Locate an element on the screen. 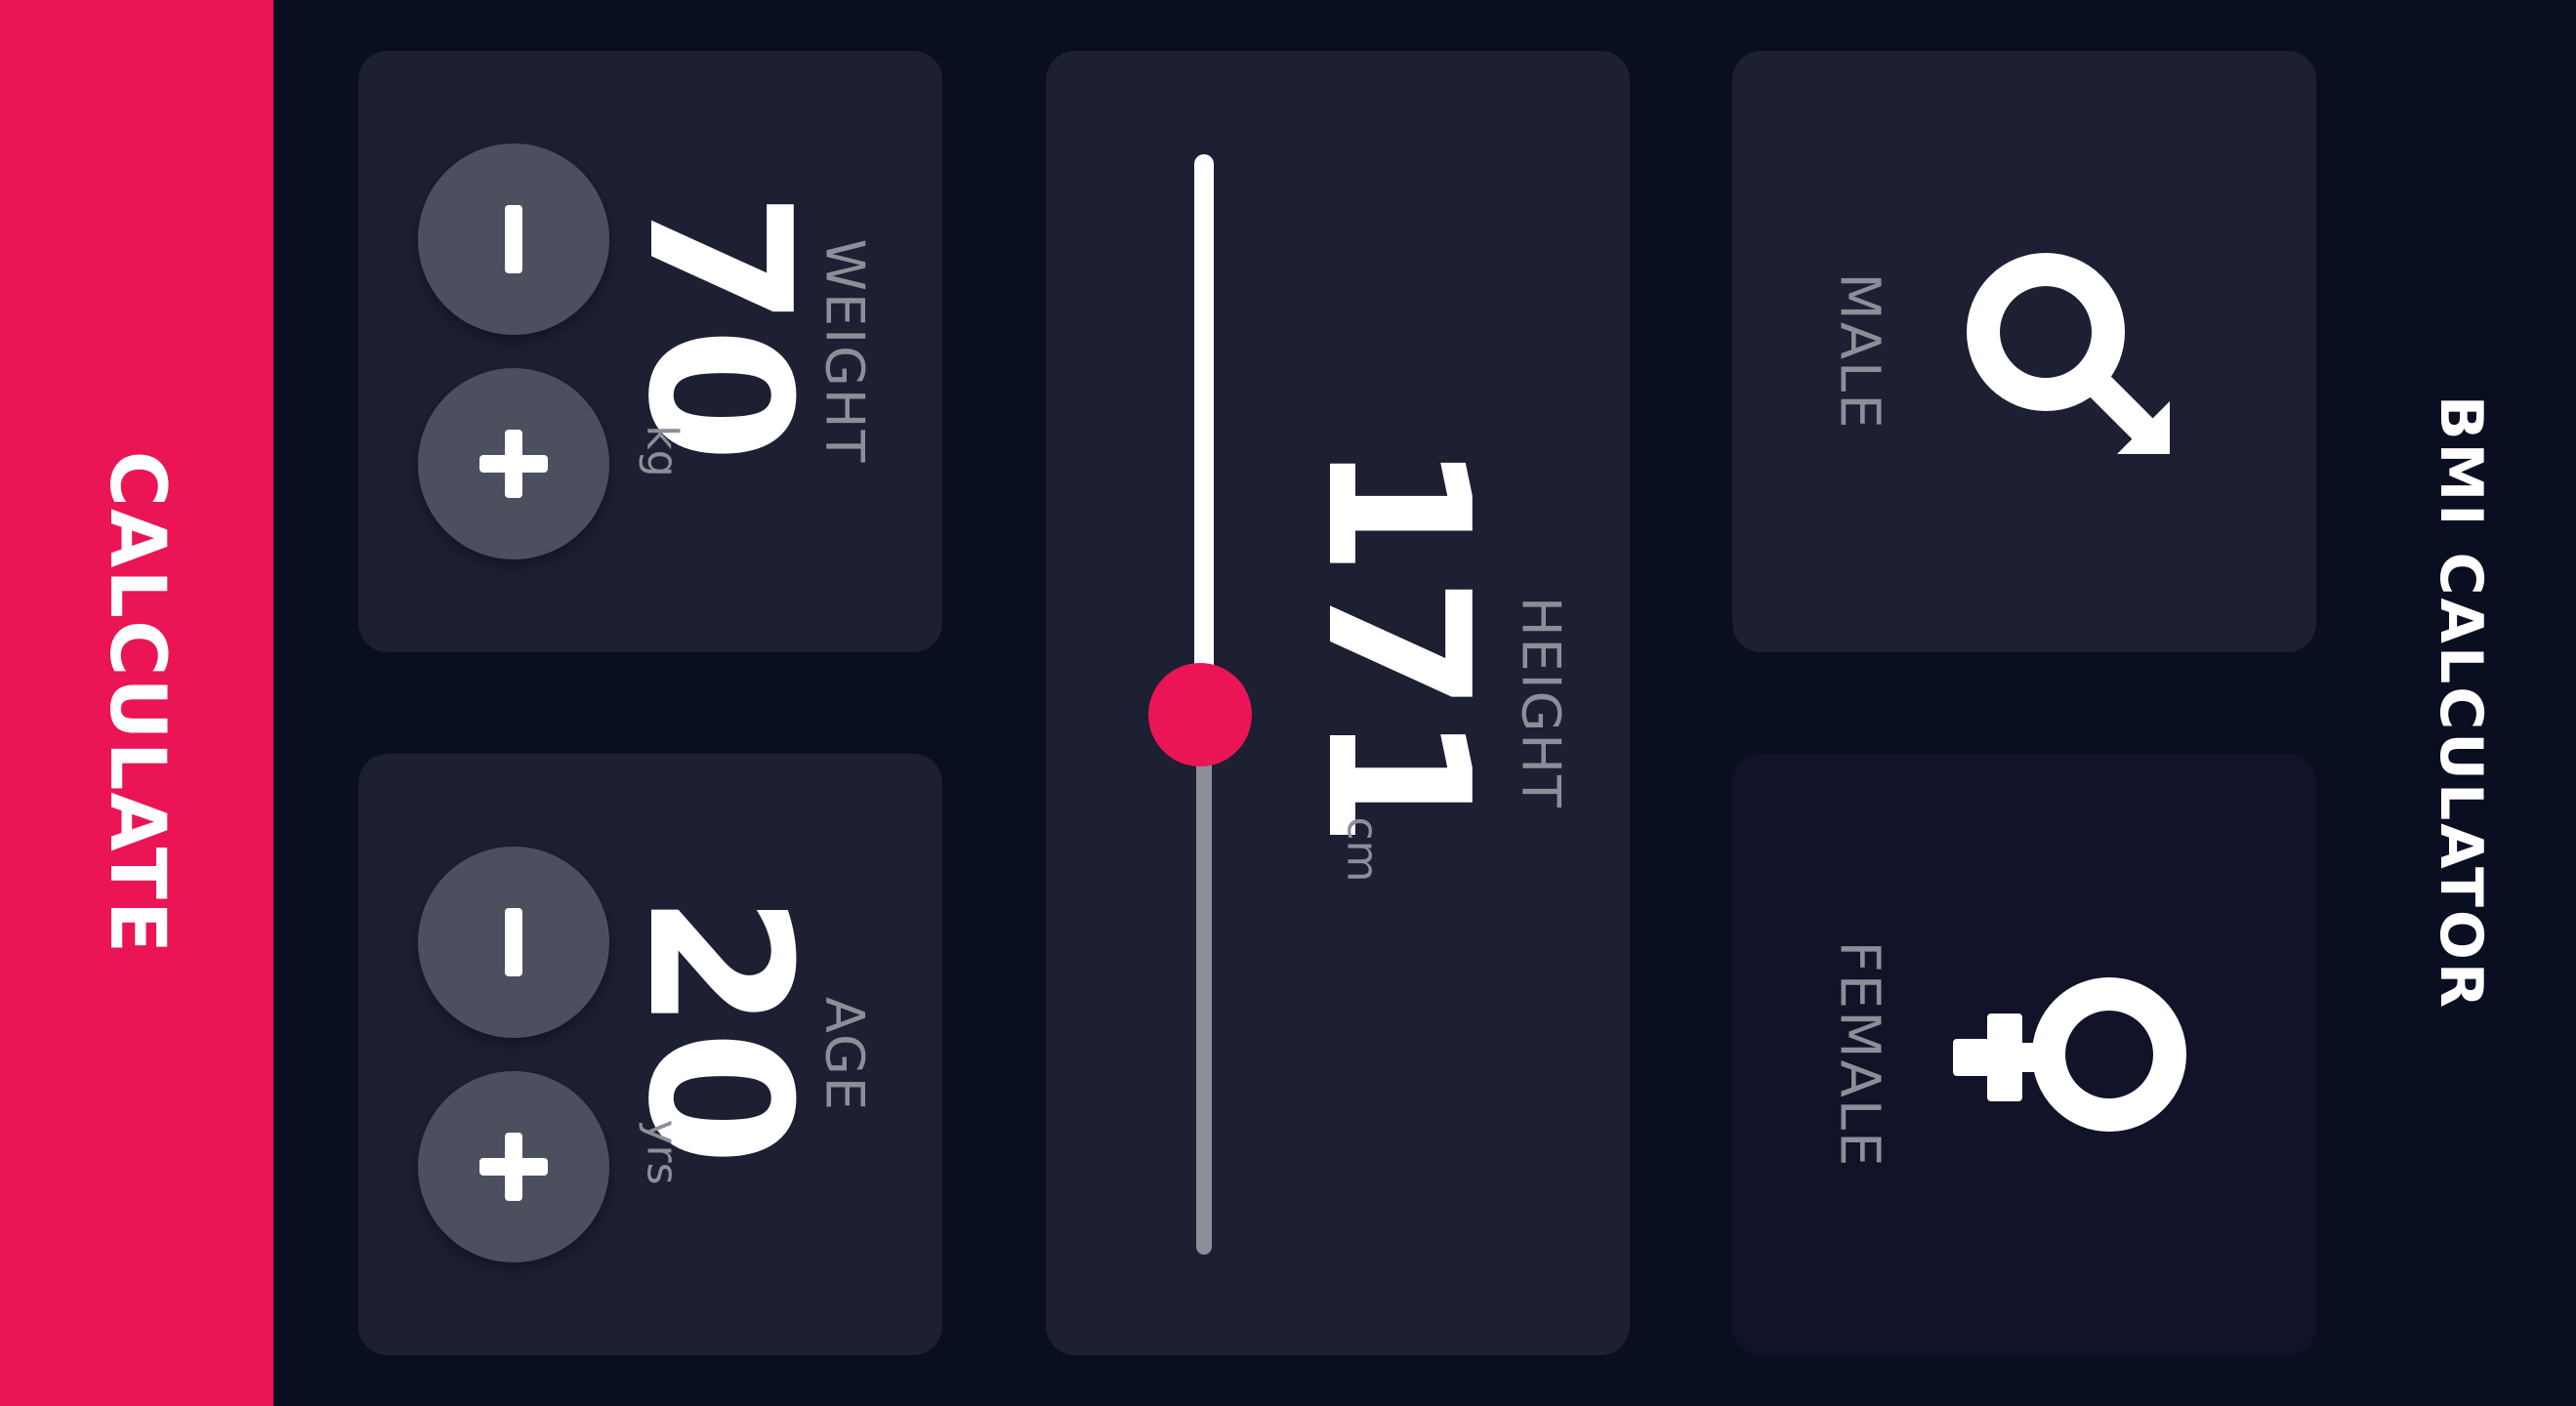 This screenshot has height=1406, width=2576. height-value: 171 is located at coordinates (1397, 644).